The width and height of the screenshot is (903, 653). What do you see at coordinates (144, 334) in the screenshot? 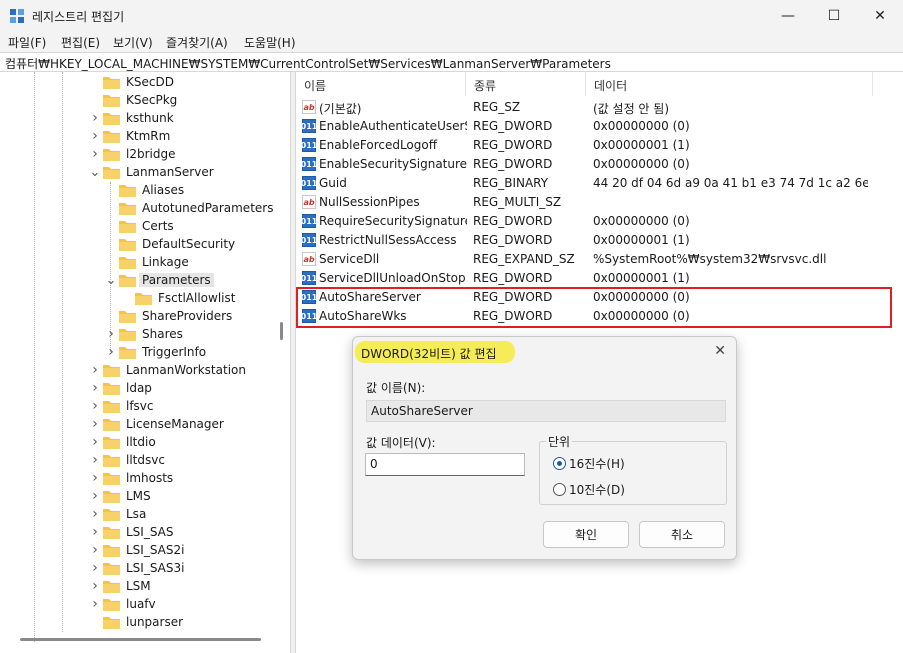
I see `tree-item: › Shares` at bounding box center [144, 334].